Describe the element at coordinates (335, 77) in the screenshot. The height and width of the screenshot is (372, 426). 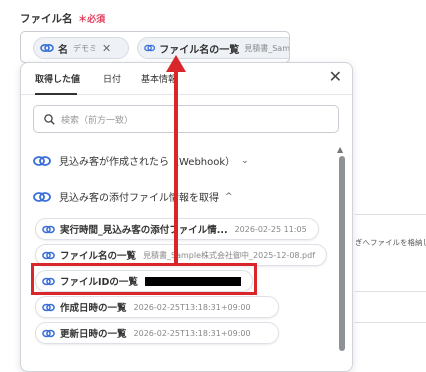
I see `close-icon: ✕` at that location.